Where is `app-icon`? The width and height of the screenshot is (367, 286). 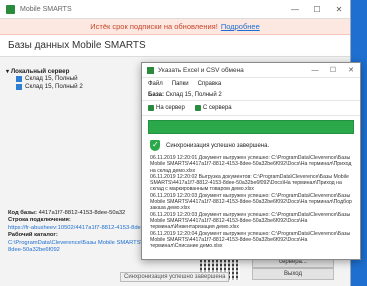
app-icon is located at coordinates (10, 9).